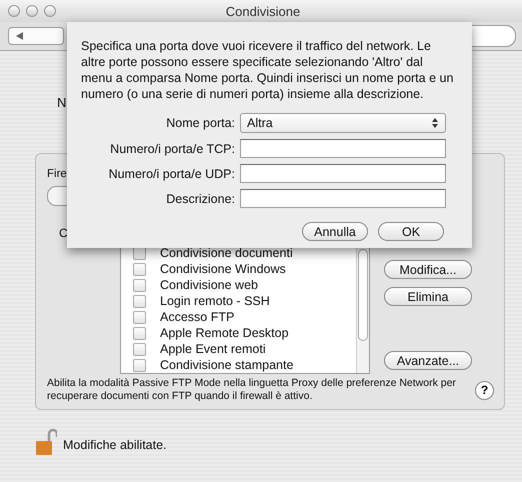 The image size is (522, 482). Describe the element at coordinates (200, 123) in the screenshot. I see `field-label: Nome porta:` at that location.